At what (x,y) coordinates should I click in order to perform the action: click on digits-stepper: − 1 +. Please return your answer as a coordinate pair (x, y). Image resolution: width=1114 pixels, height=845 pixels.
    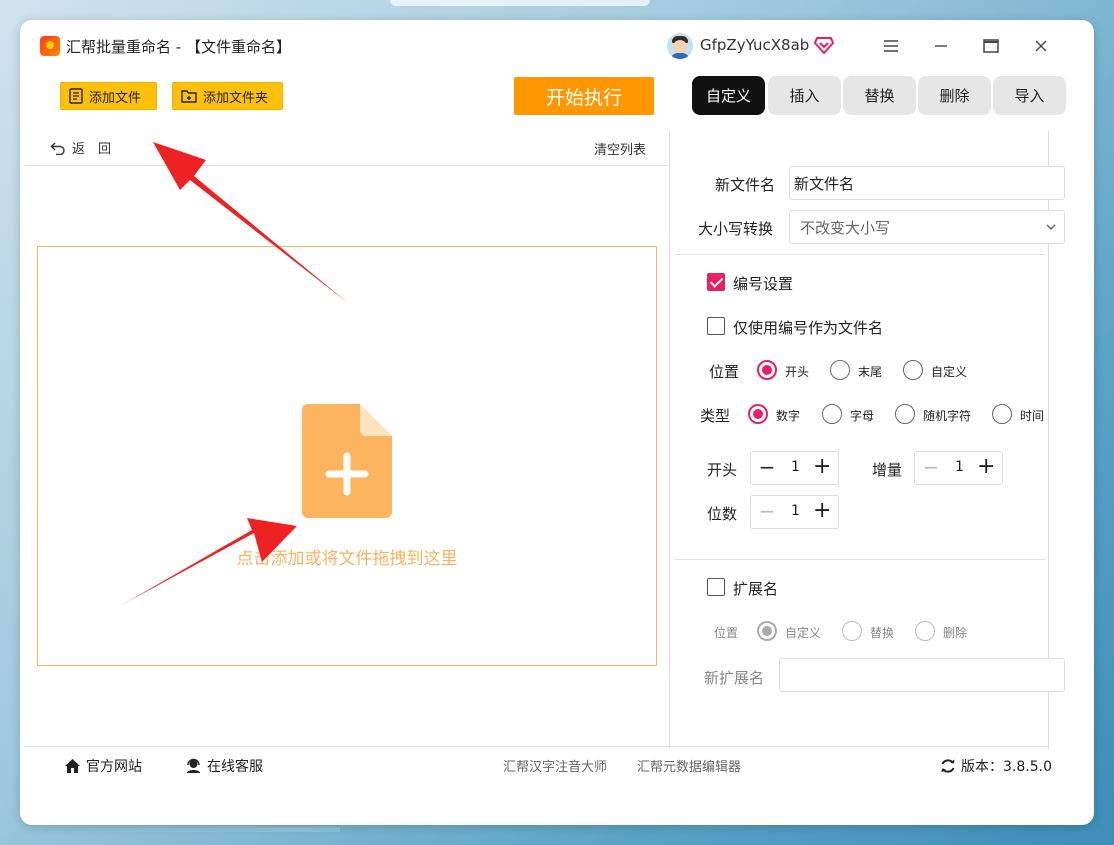
    Looking at the image, I should click on (794, 512).